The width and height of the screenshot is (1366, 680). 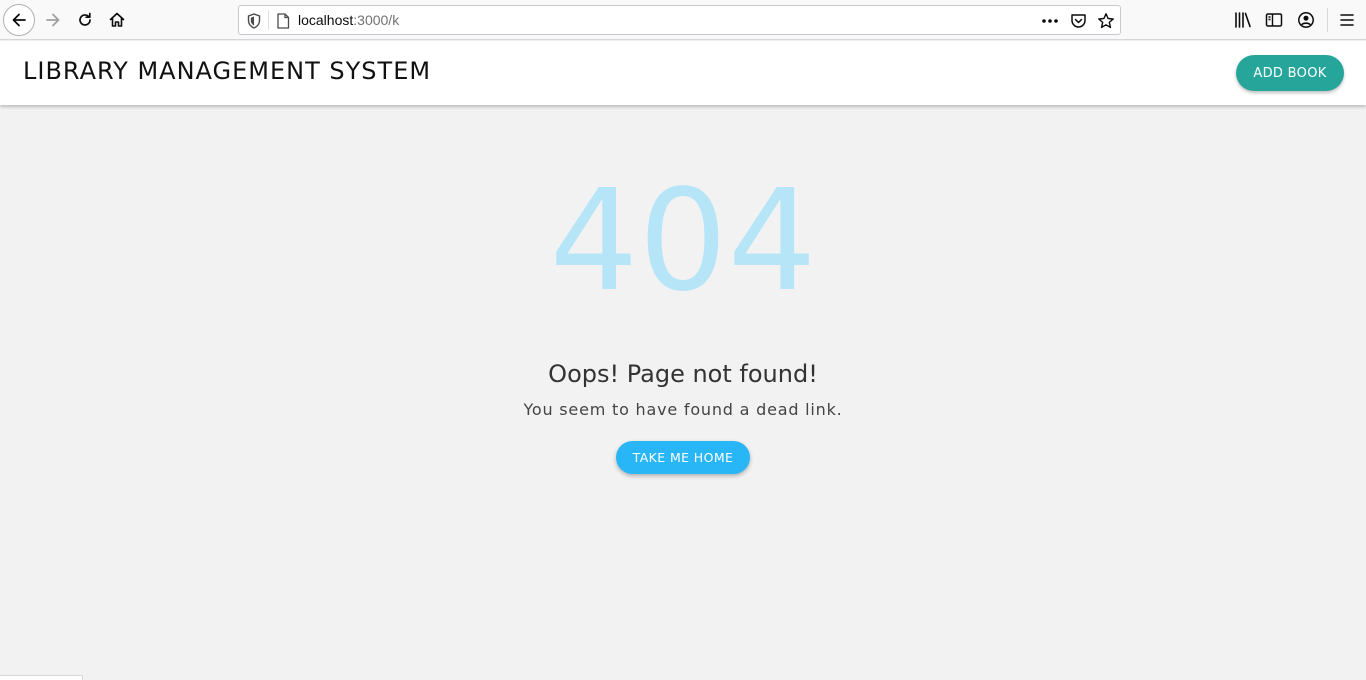 I want to click on account-icon, so click(x=1306, y=20).